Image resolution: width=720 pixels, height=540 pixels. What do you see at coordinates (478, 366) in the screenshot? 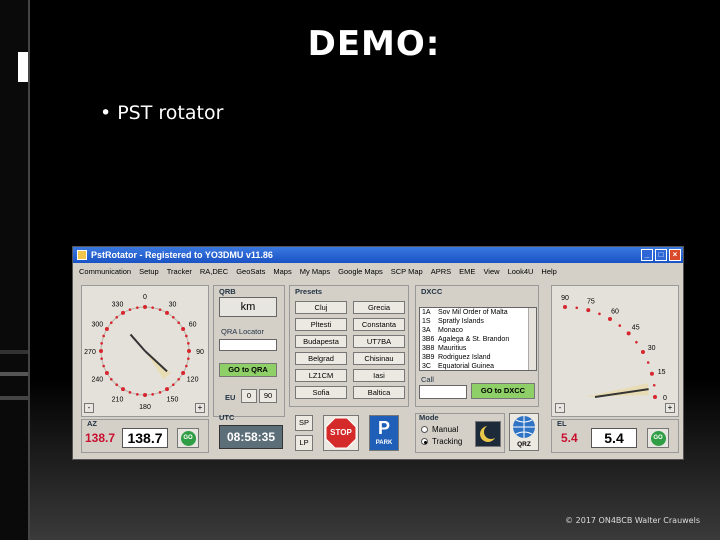
I see `dxcc-list-item: 3C Equatorial Guinea` at bounding box center [478, 366].